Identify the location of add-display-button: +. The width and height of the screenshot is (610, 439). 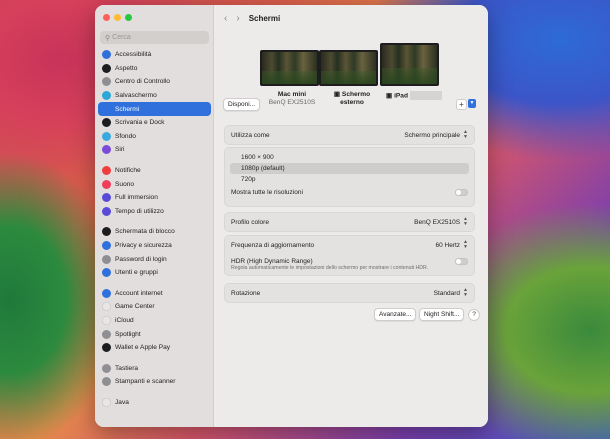
(461, 104).